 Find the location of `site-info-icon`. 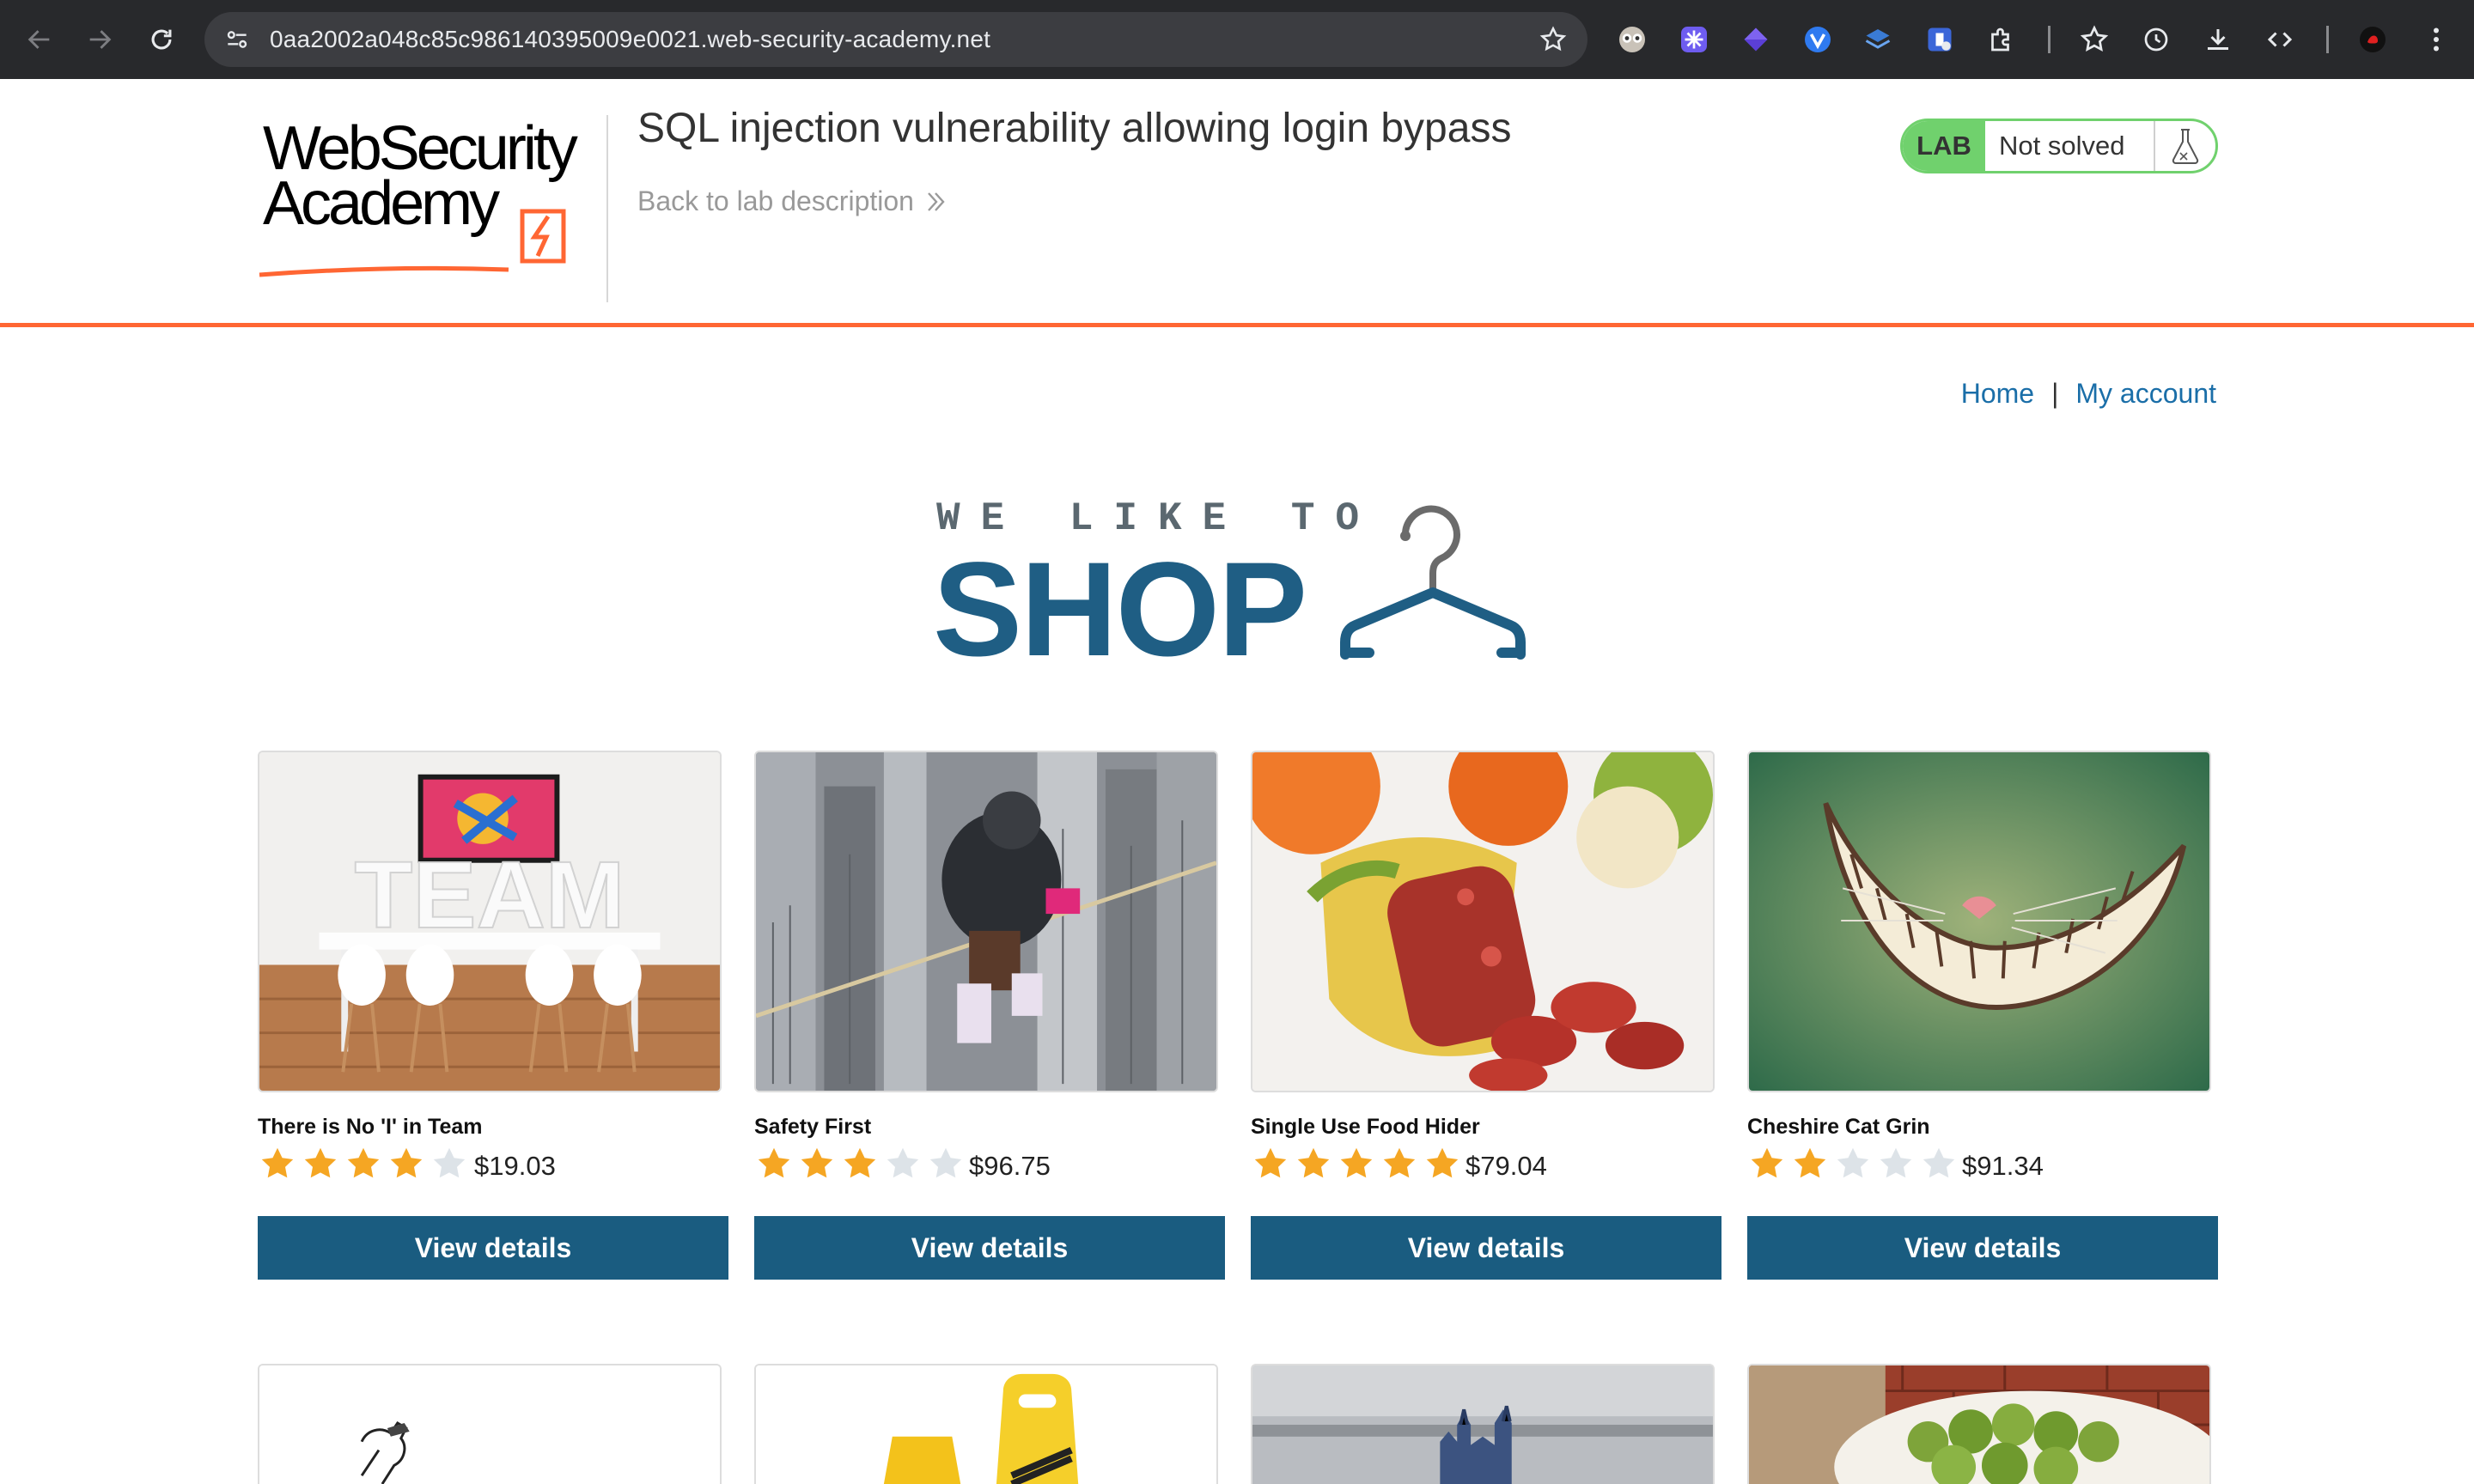

site-info-icon is located at coordinates (237, 39).